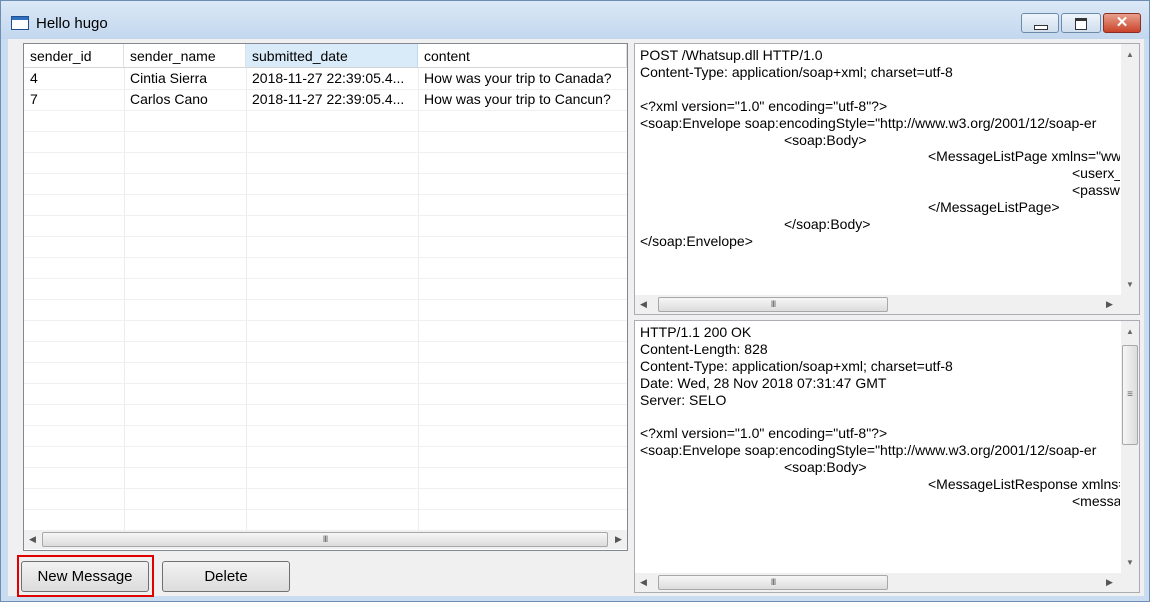 This screenshot has width=1152, height=604. I want to click on response-horizontal-scrollbar: ◀ III ▶, so click(878, 582).